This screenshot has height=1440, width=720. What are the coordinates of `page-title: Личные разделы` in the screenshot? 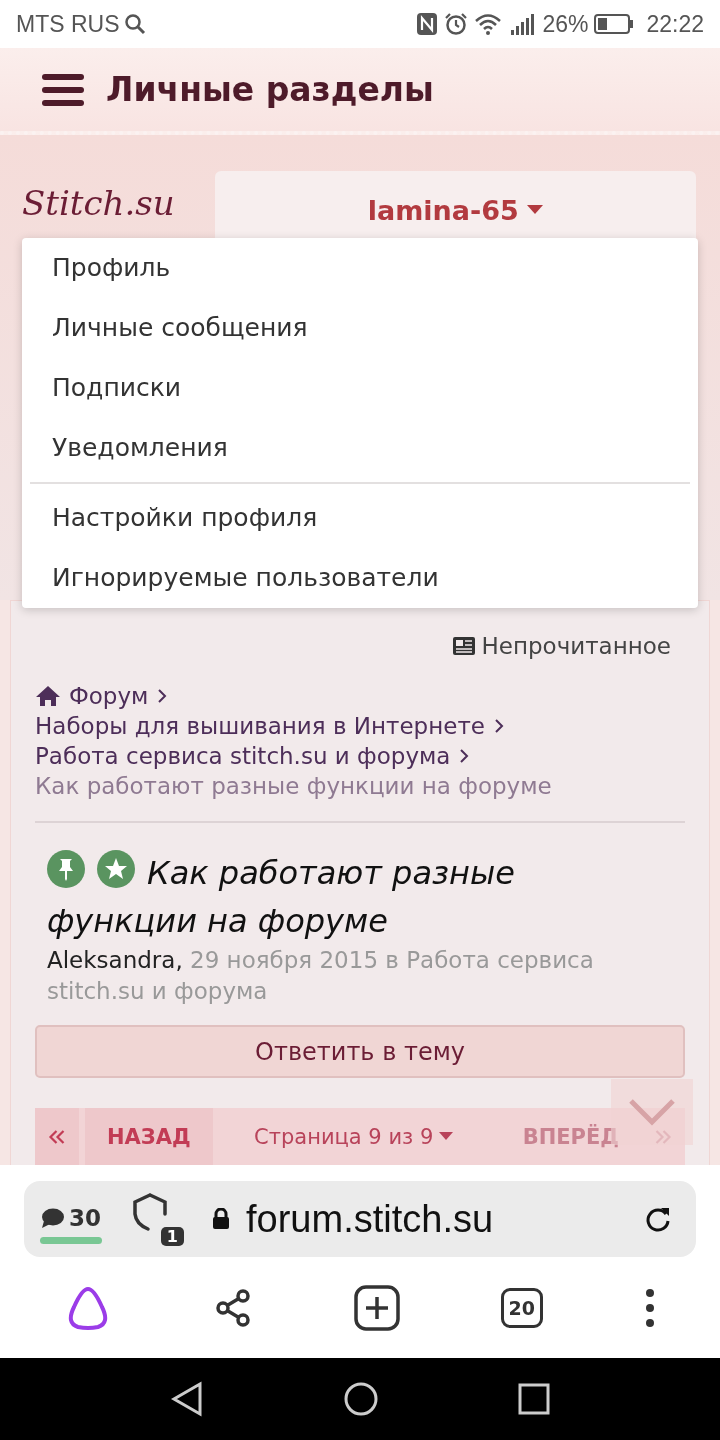 It's located at (270, 89).